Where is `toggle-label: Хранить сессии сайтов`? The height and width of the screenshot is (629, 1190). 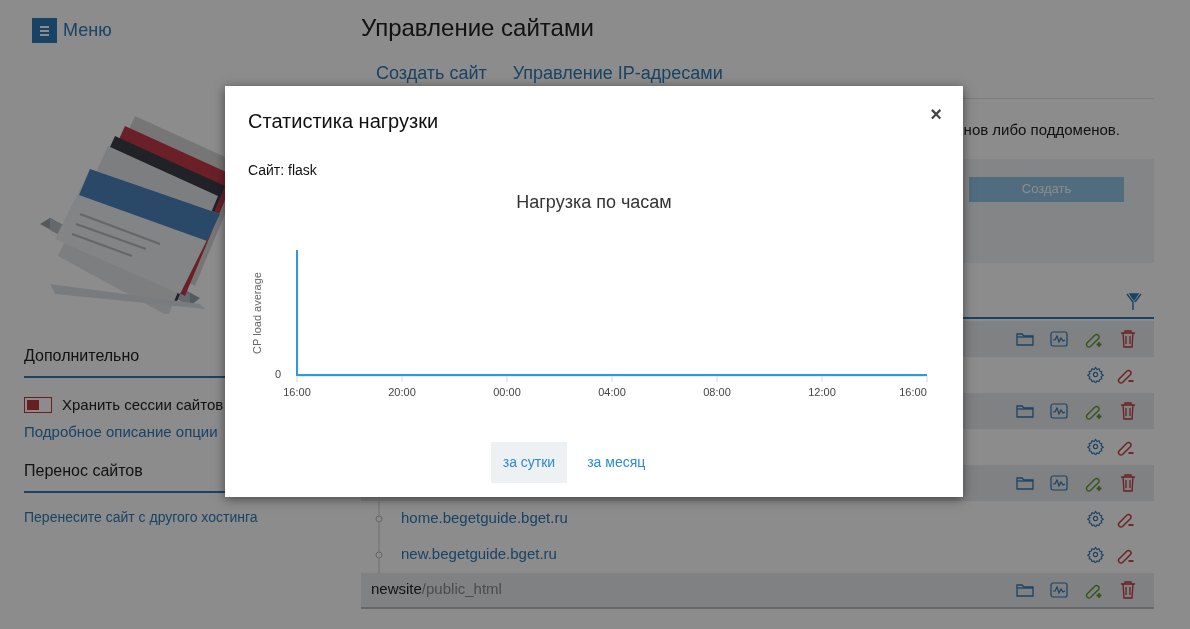 toggle-label: Хранить сессии сайтов is located at coordinates (143, 405).